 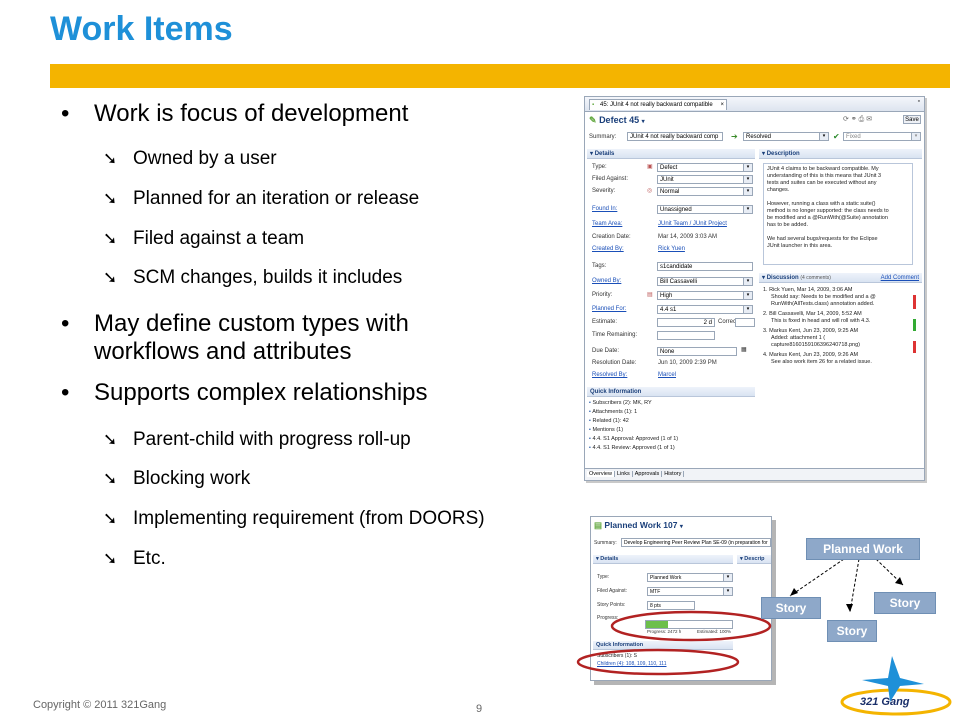 I want to click on quick-info-item: ▪ Attachments (1): 1, so click(x=671, y=412).